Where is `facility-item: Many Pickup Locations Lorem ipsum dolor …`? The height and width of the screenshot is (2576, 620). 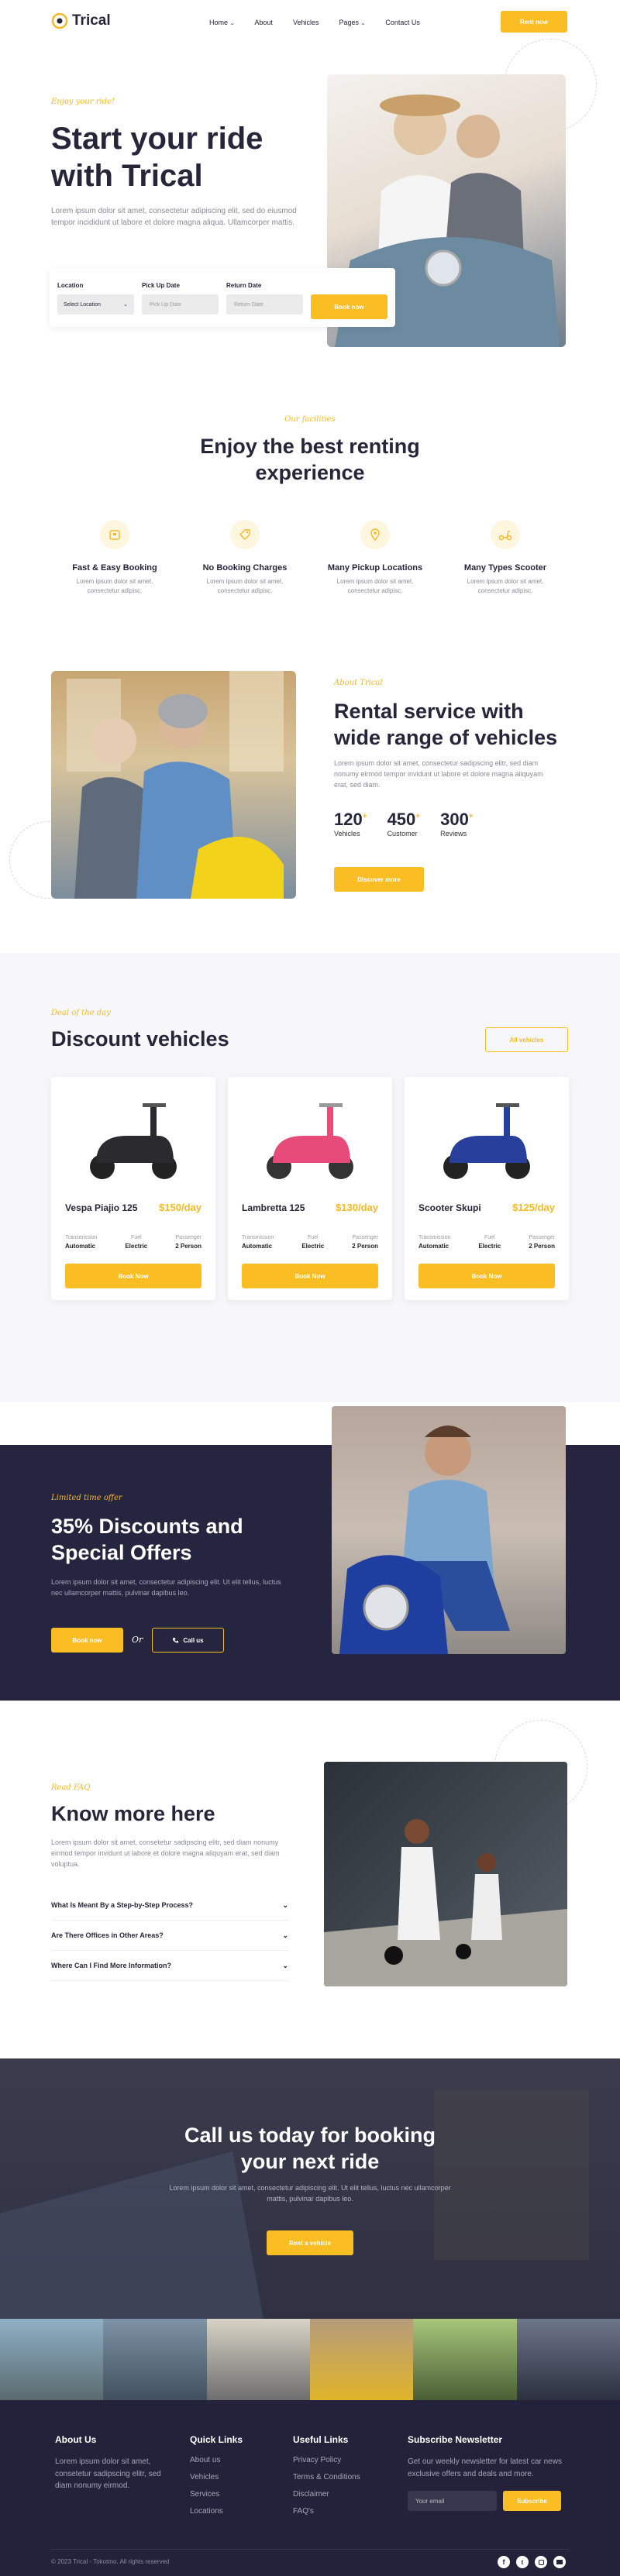 facility-item: Many Pickup Locations Lorem ipsum dolor … is located at coordinates (375, 558).